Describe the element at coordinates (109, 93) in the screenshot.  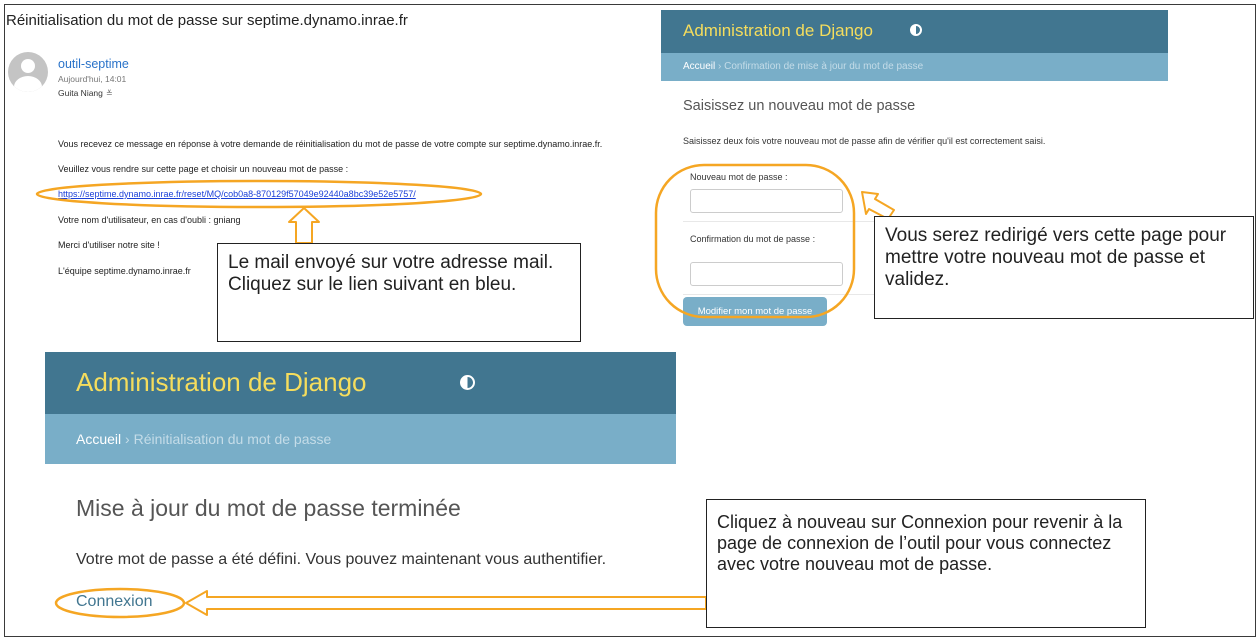
I see `chevron-down-double-icon: ≚` at that location.